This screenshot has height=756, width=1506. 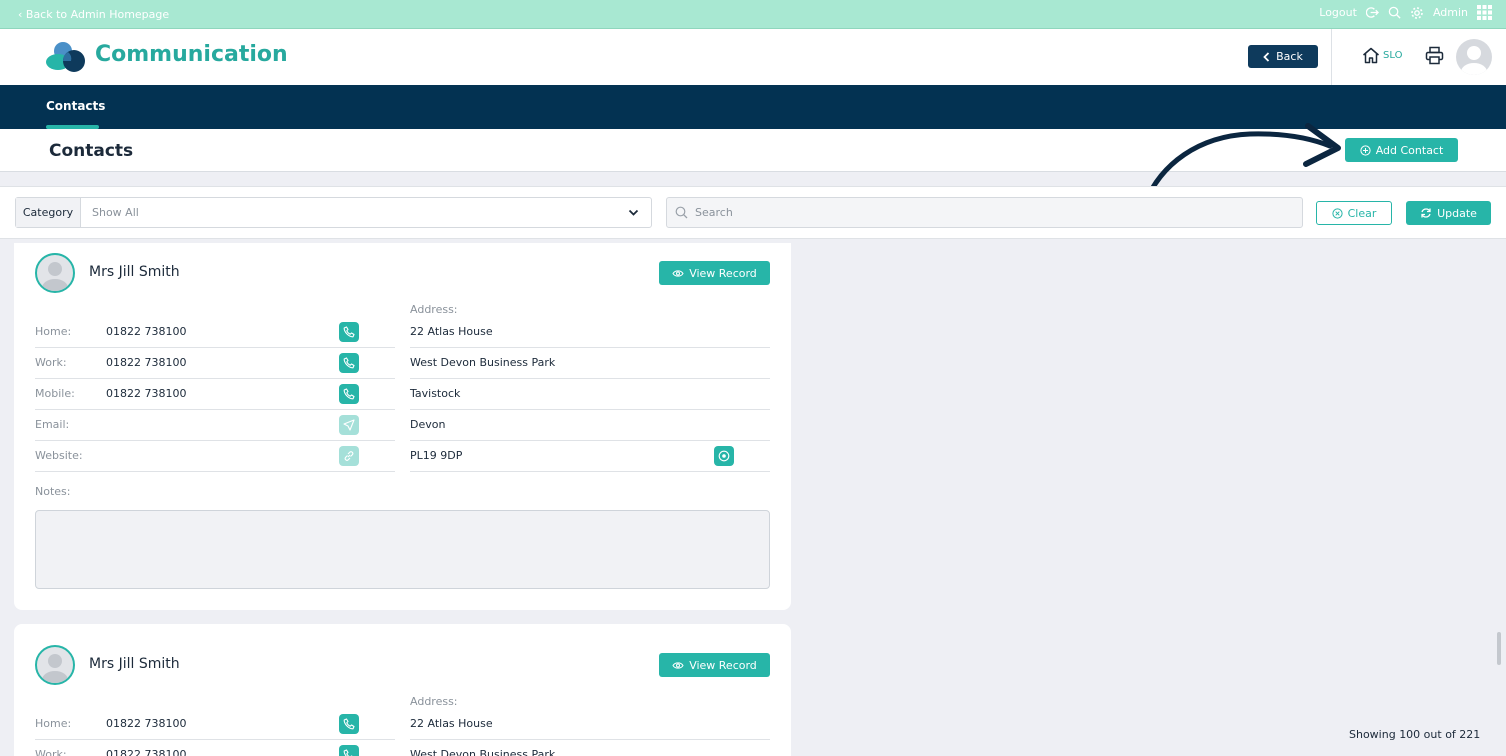 What do you see at coordinates (349, 425) in the screenshot?
I see `send-icon` at bounding box center [349, 425].